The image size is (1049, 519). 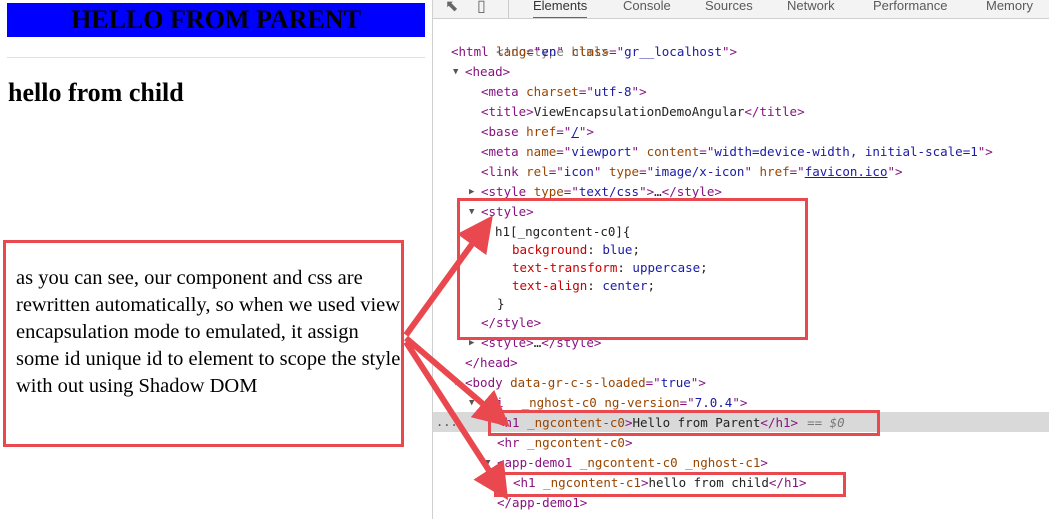 I want to click on tag-close: </title>, so click(x=774, y=111).